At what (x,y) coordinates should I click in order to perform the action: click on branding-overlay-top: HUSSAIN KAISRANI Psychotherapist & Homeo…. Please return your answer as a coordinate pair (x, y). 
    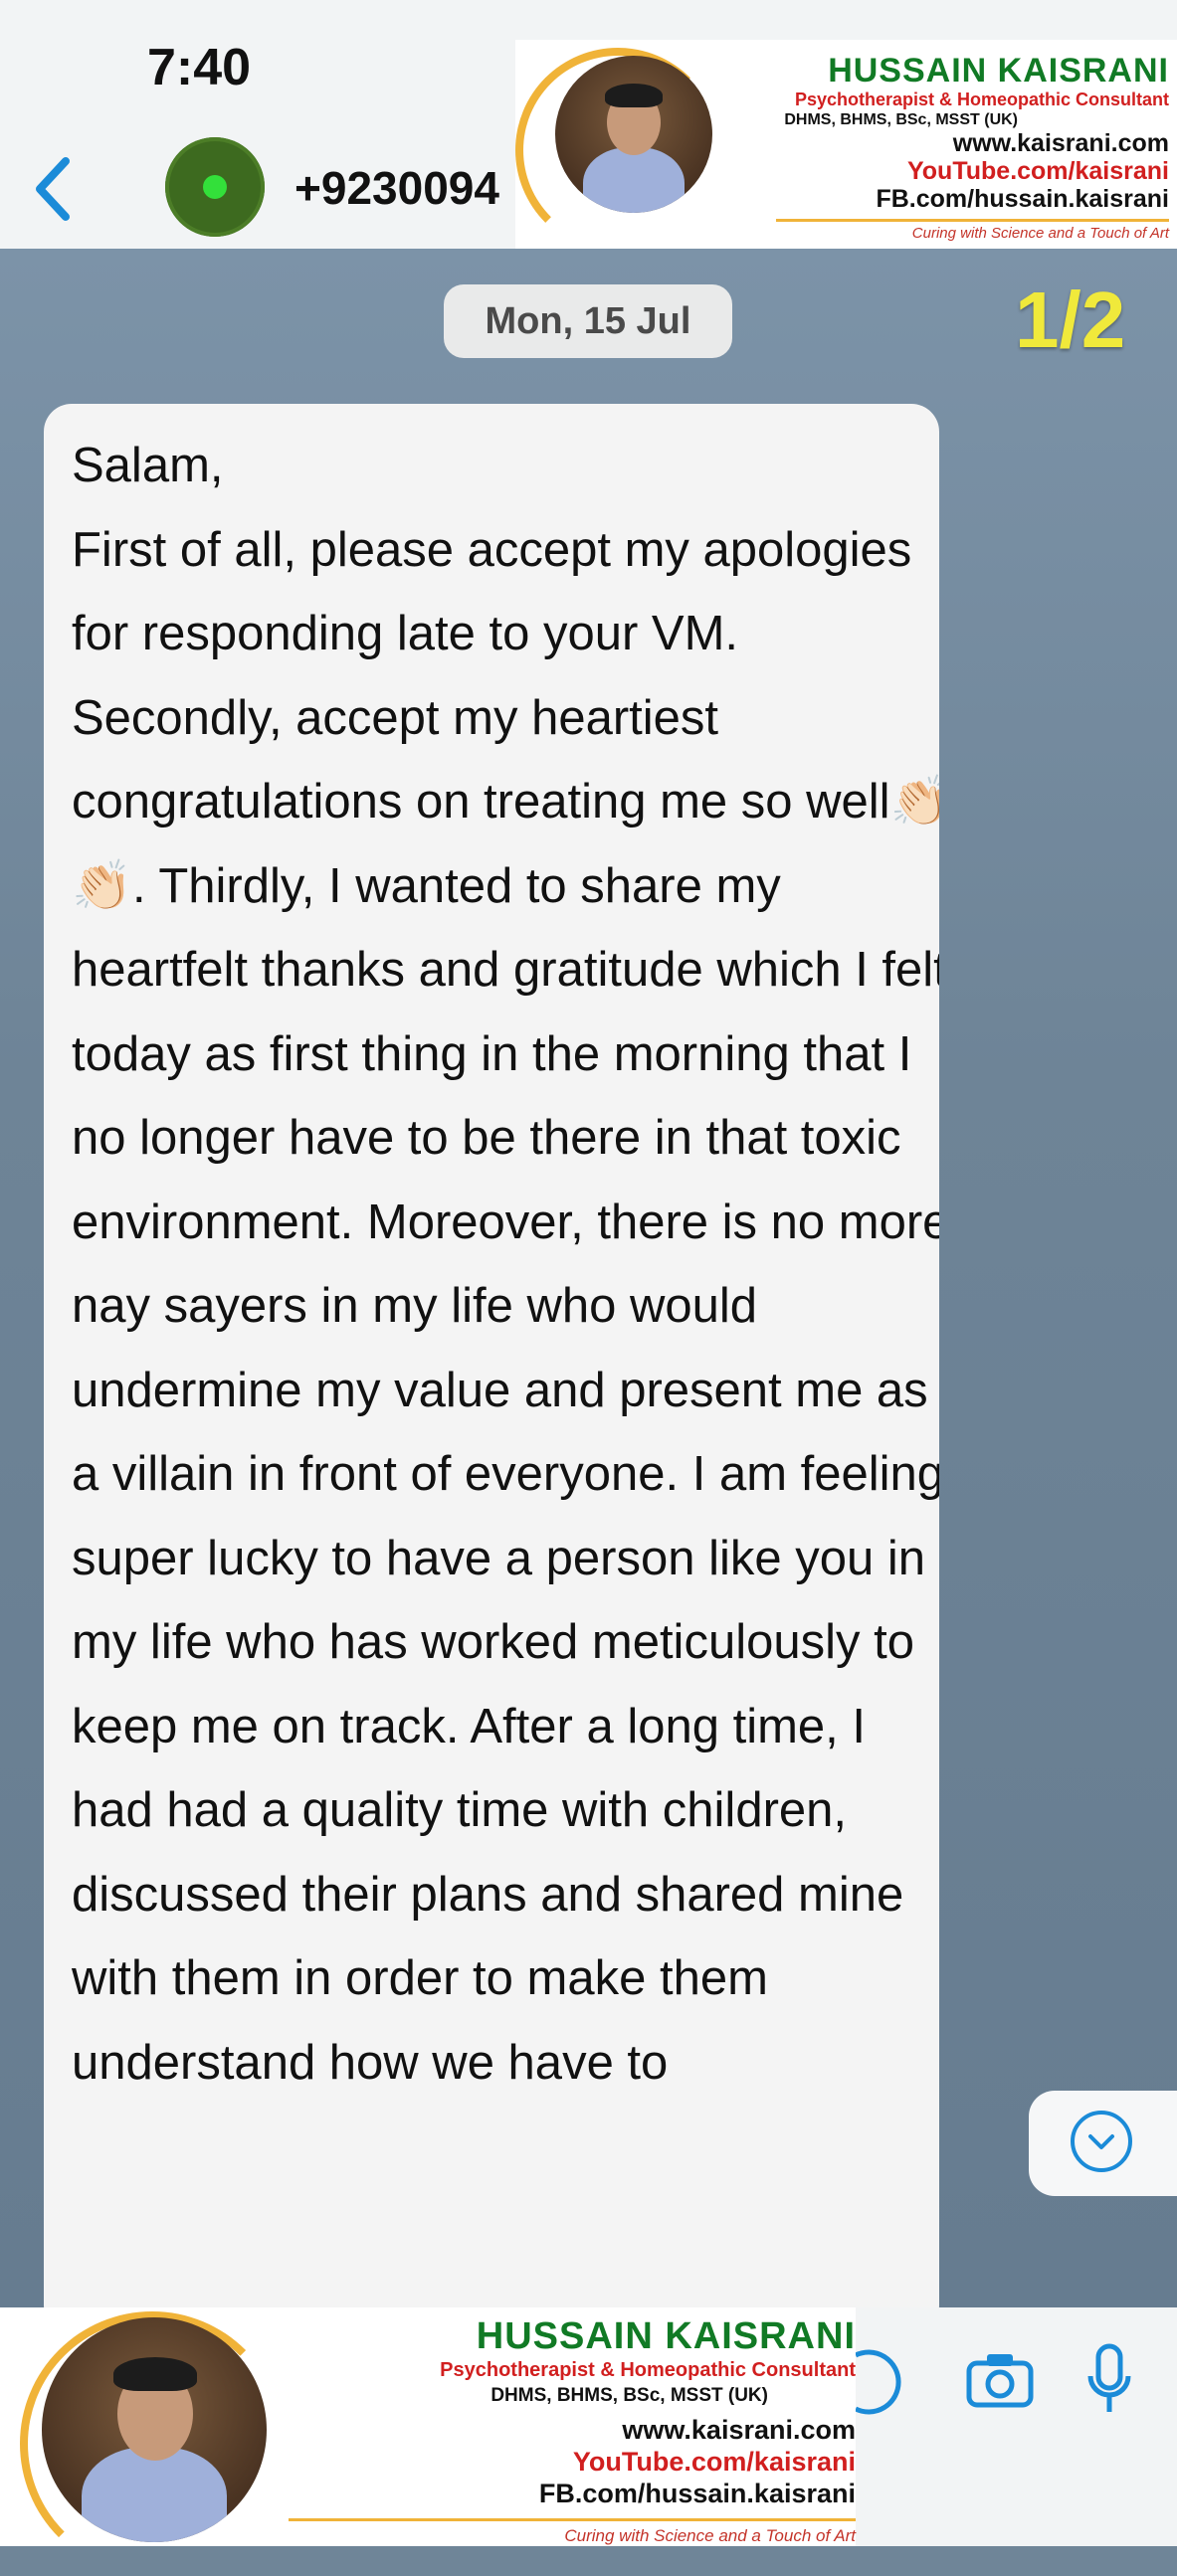
    Looking at the image, I should click on (846, 146).